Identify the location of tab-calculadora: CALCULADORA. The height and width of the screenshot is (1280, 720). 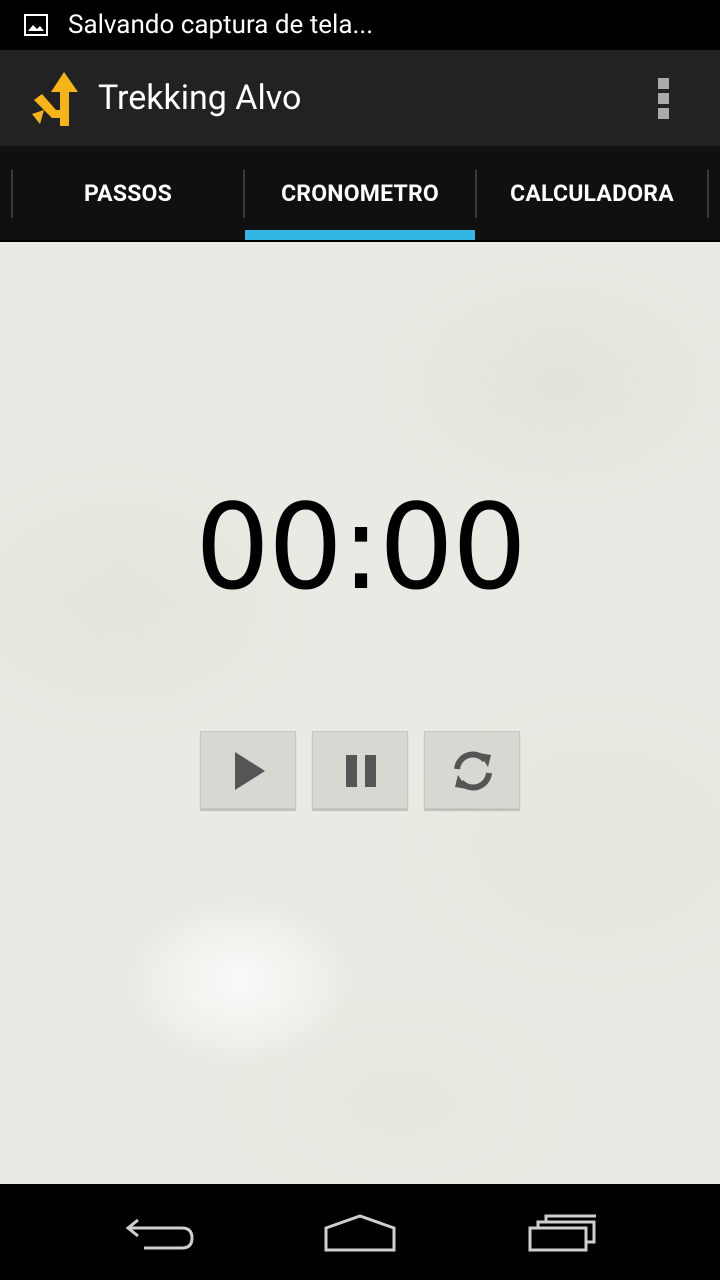
(592, 193).